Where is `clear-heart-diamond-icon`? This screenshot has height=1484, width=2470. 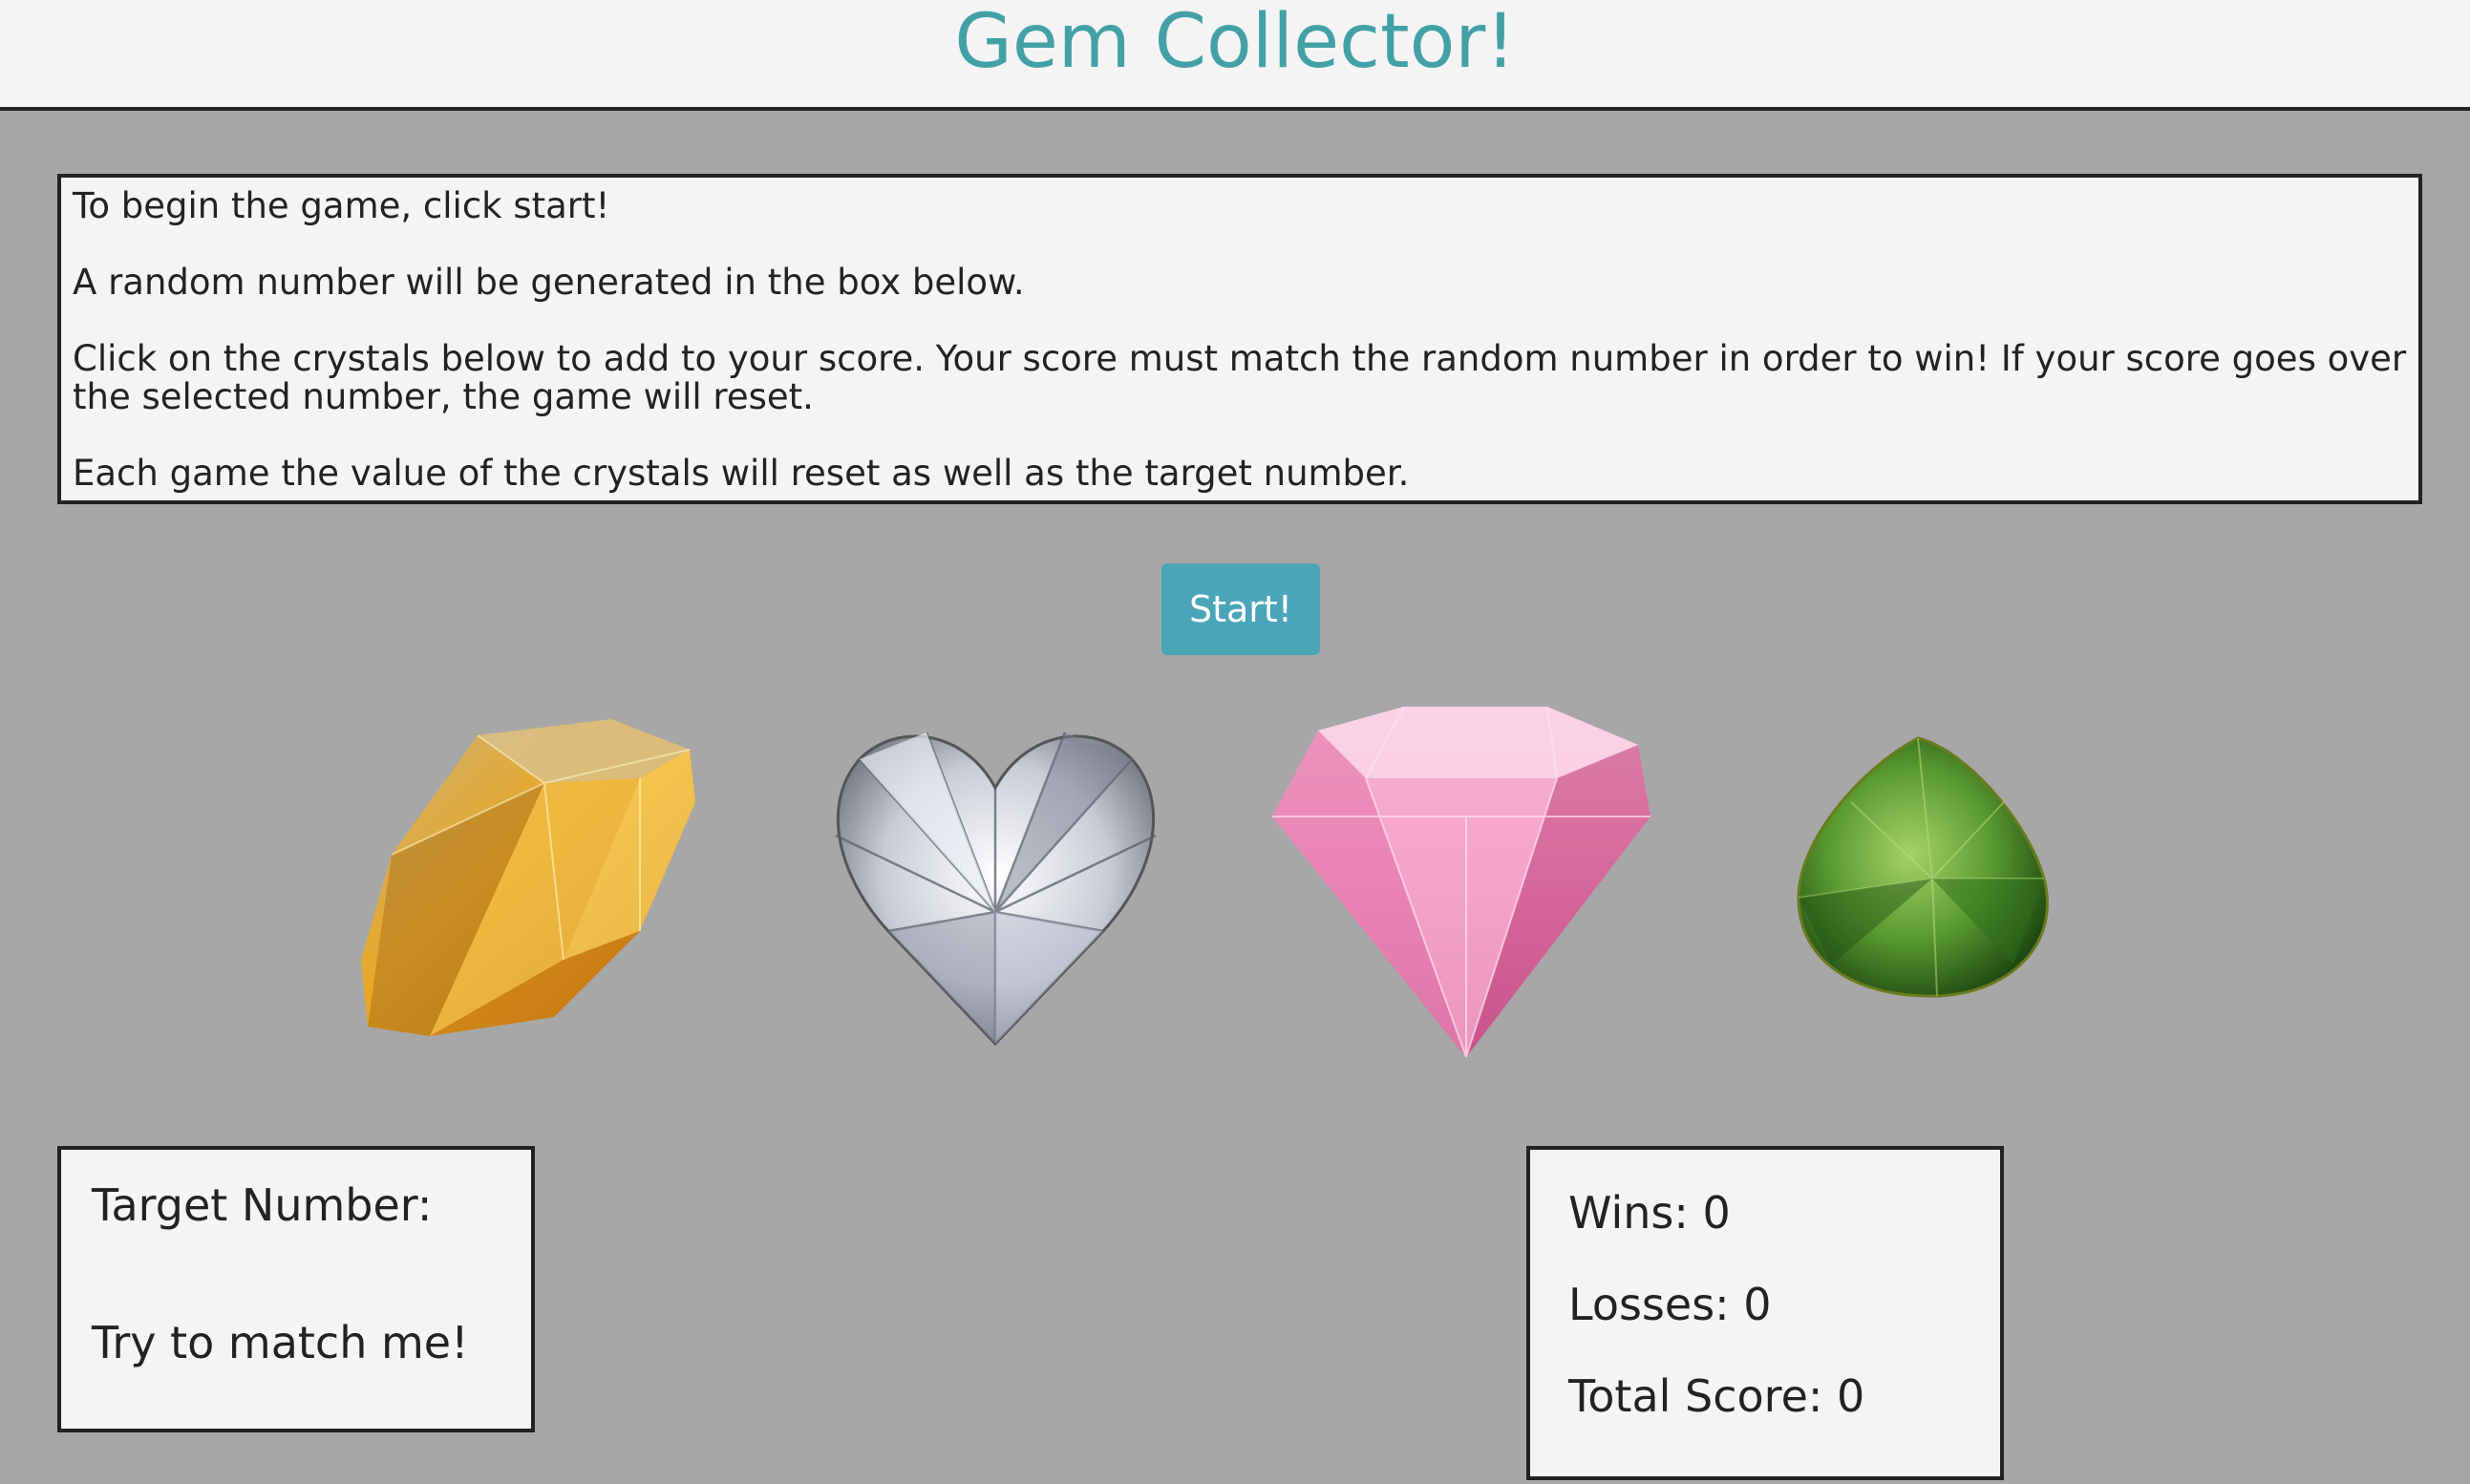
clear-heart-diamond-icon is located at coordinates (996, 889).